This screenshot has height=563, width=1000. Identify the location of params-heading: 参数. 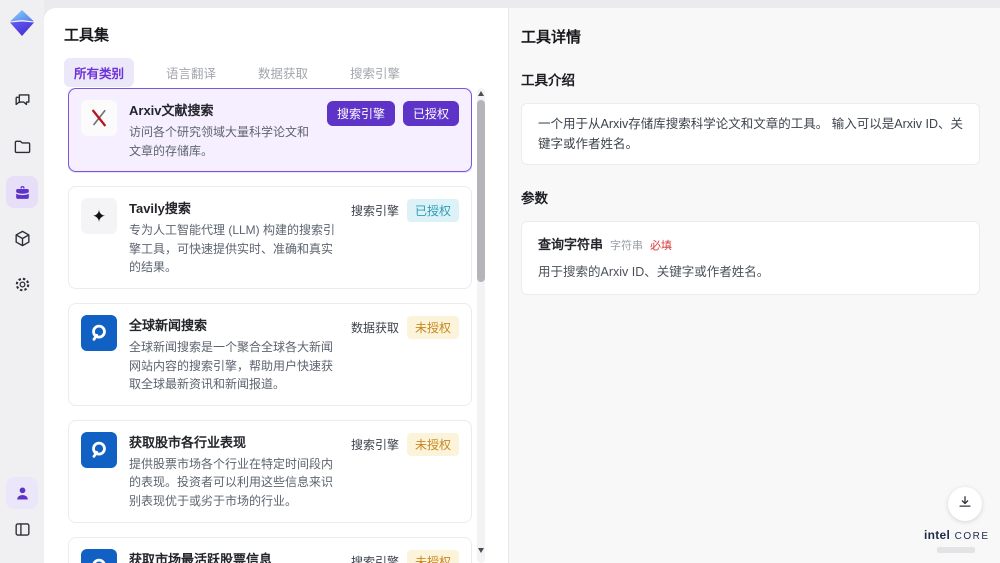
(534, 198).